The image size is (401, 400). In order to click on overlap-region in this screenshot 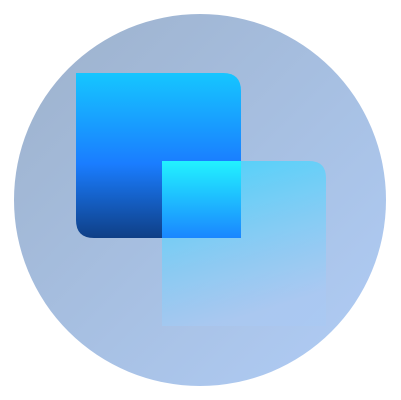, I will do `click(201, 199)`.